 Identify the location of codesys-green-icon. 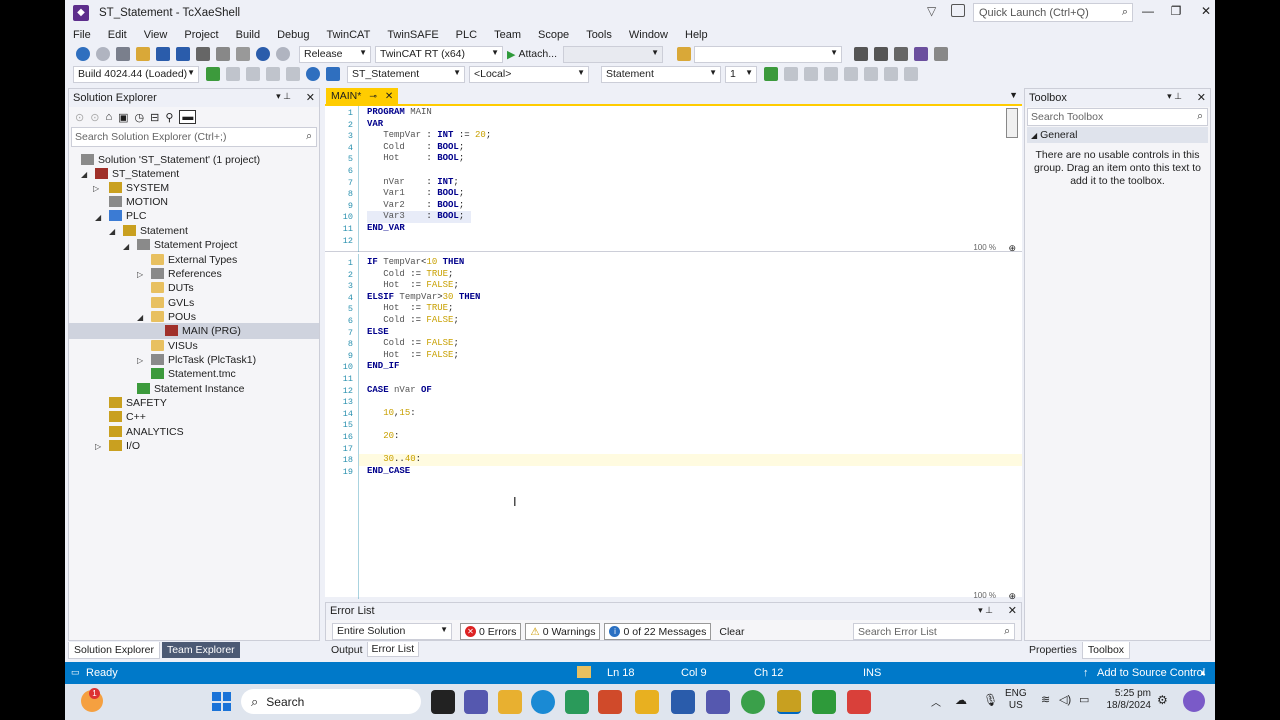
(824, 702).